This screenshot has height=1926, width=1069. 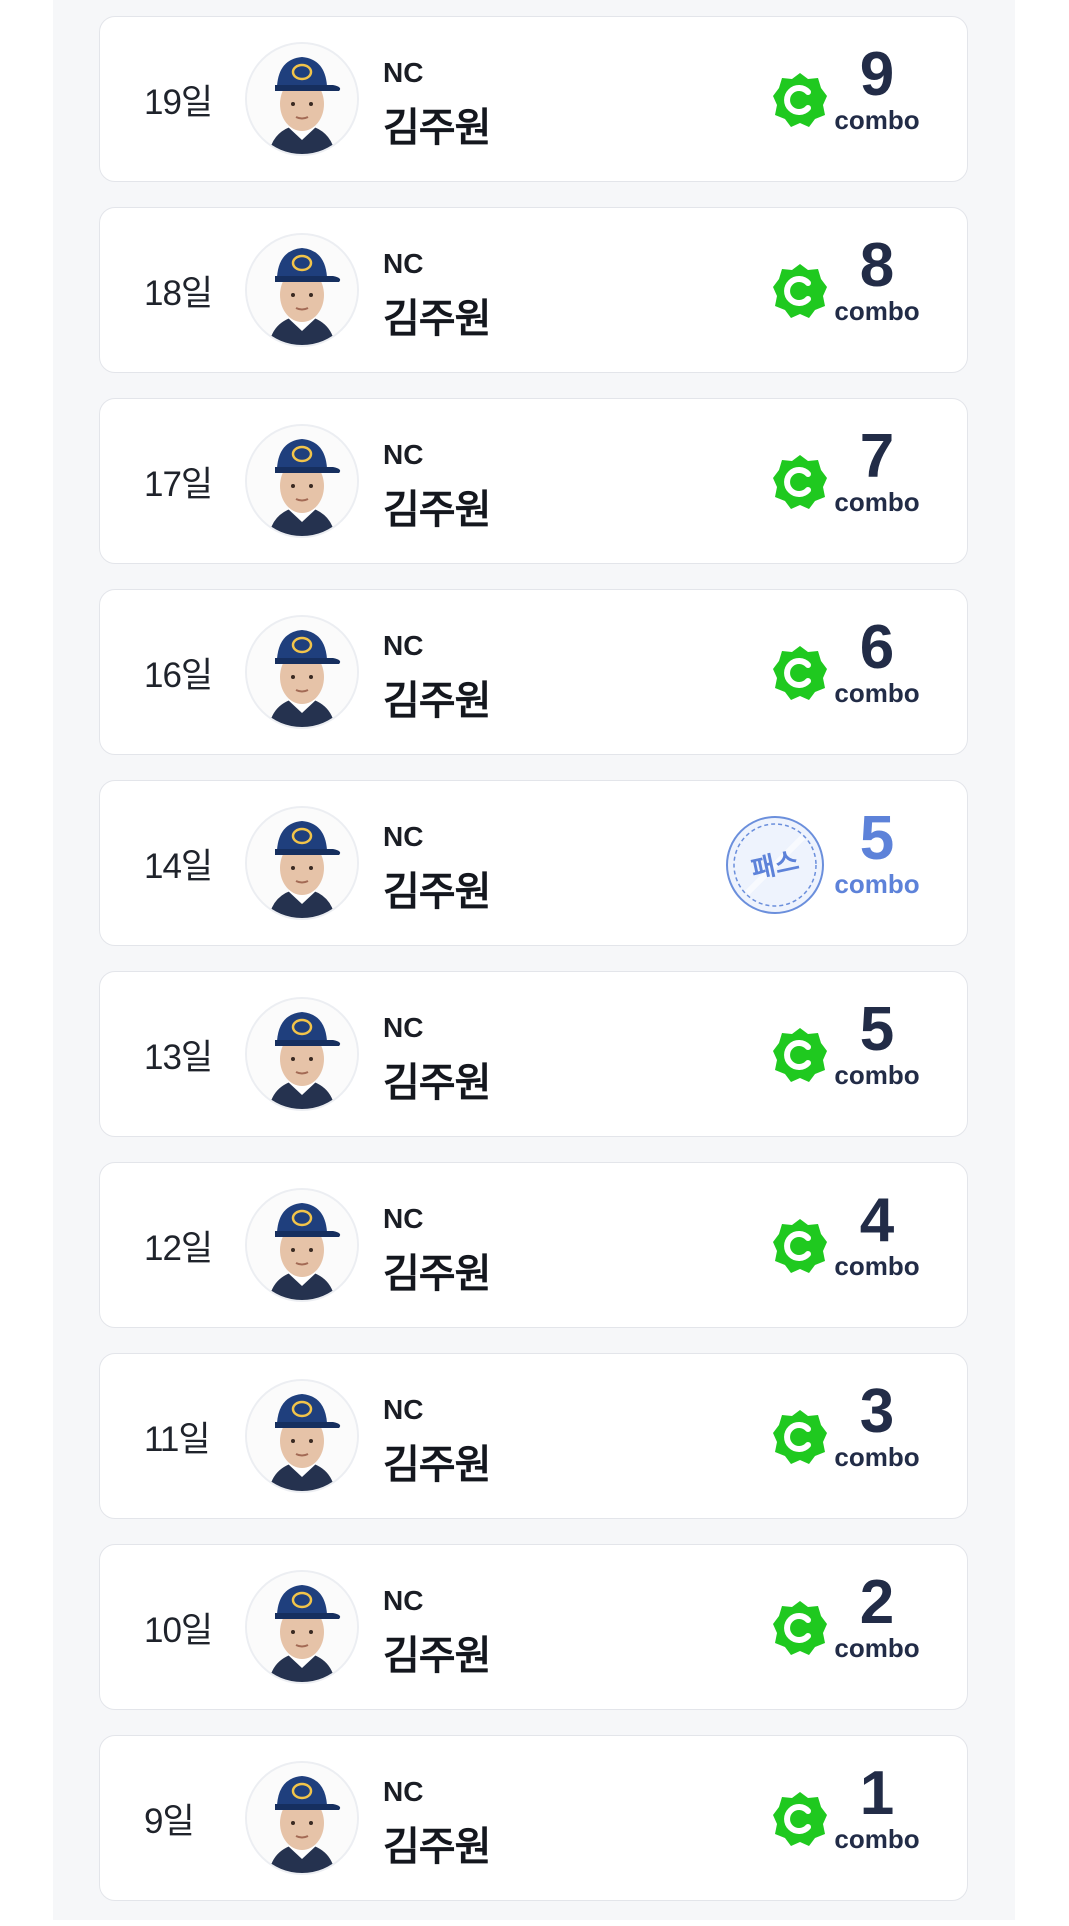 What do you see at coordinates (533, 481) in the screenshot?
I see `list-item: 17일 NC 김주원 7 combo` at bounding box center [533, 481].